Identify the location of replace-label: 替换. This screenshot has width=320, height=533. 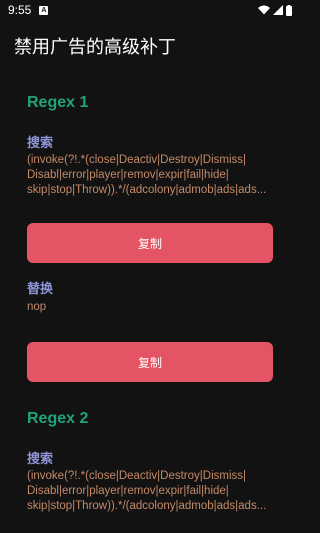
(40, 288).